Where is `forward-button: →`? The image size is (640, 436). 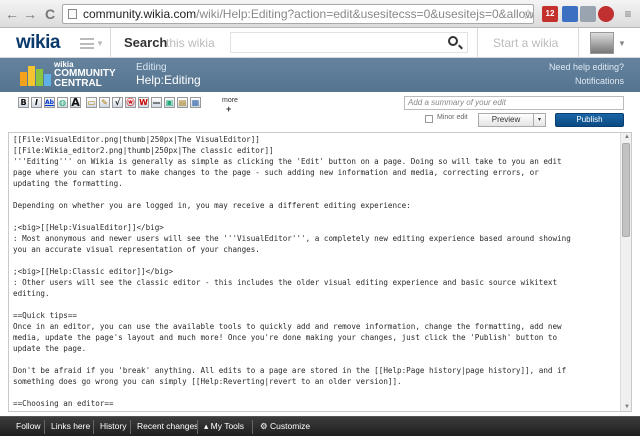 forward-button: → is located at coordinates (30, 14).